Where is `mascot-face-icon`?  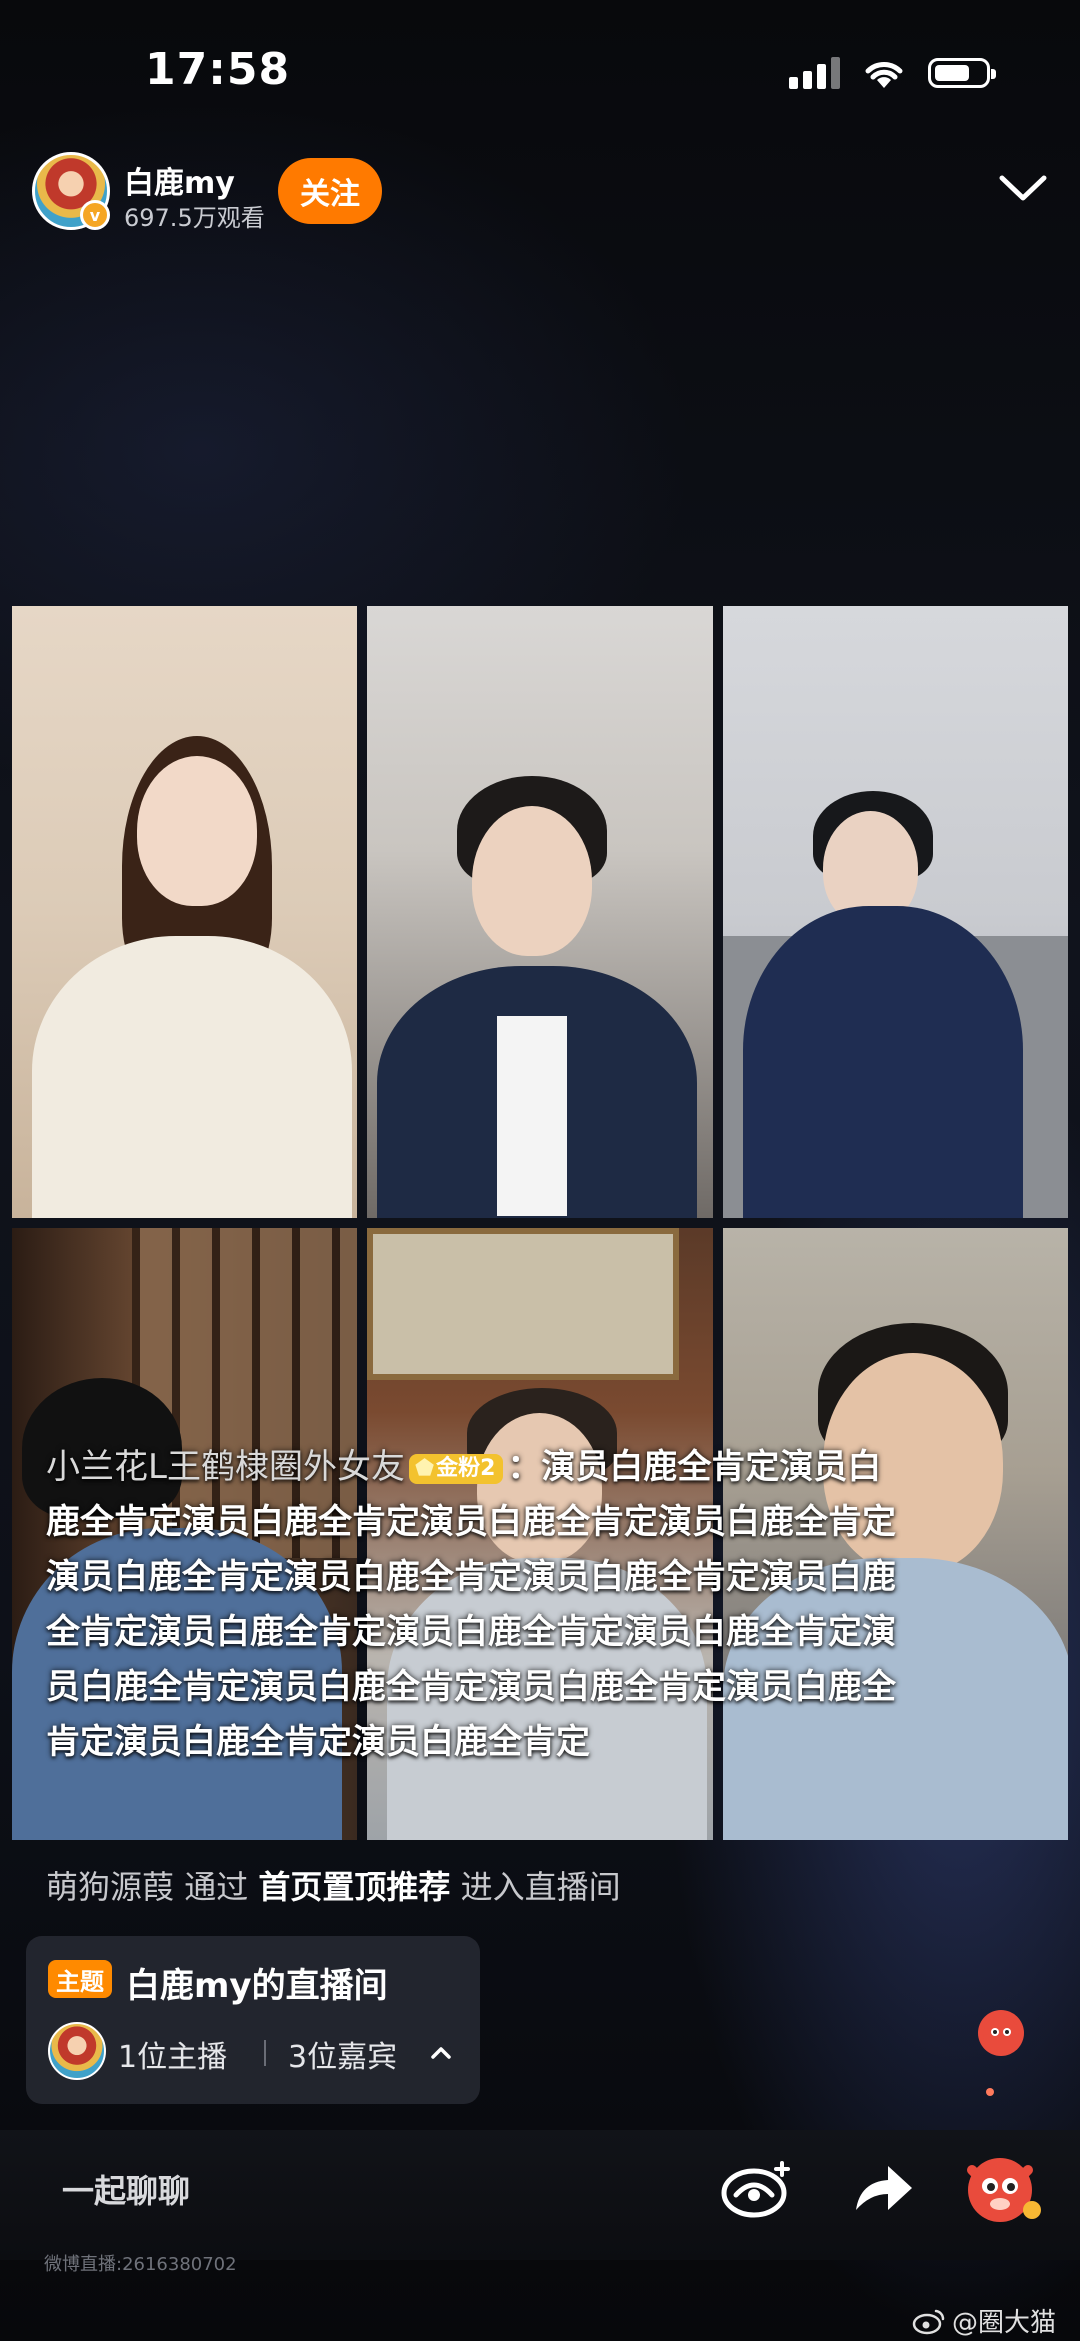 mascot-face-icon is located at coordinates (1001, 2034).